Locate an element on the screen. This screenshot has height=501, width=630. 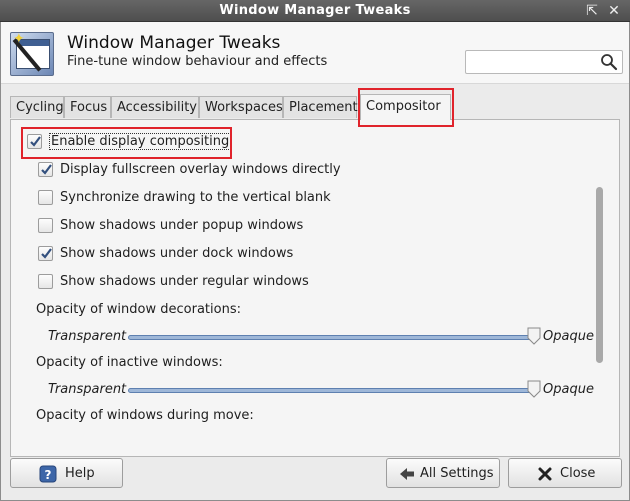
search-box is located at coordinates (544, 62).